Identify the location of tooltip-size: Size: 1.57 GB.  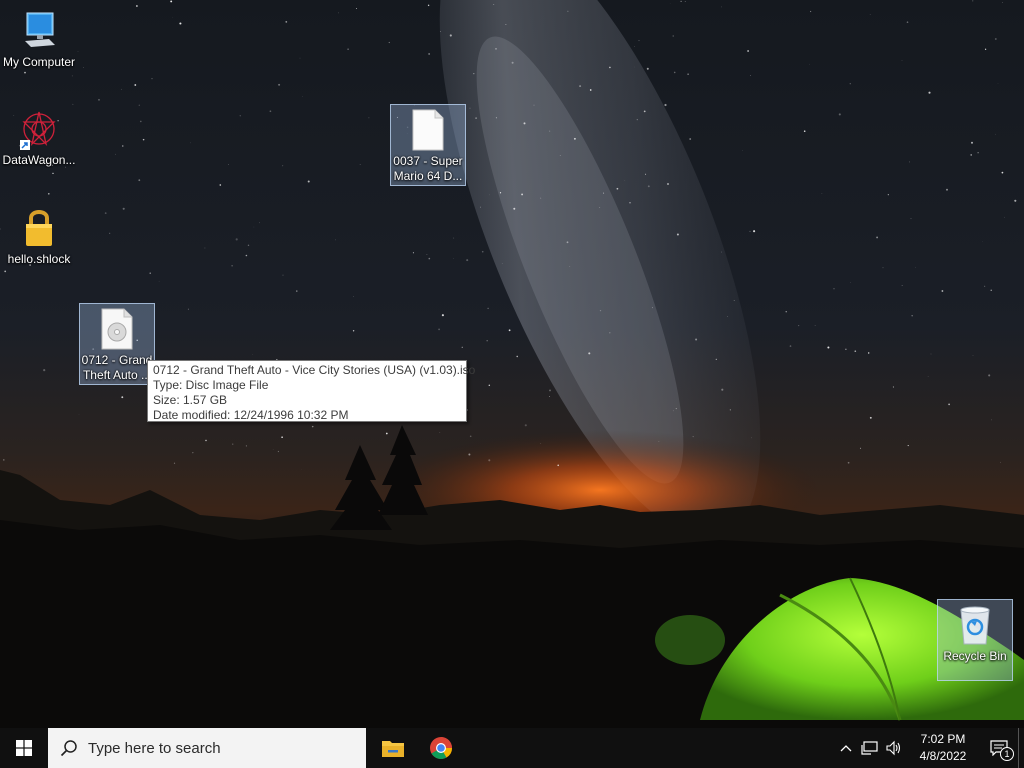
(190, 400).